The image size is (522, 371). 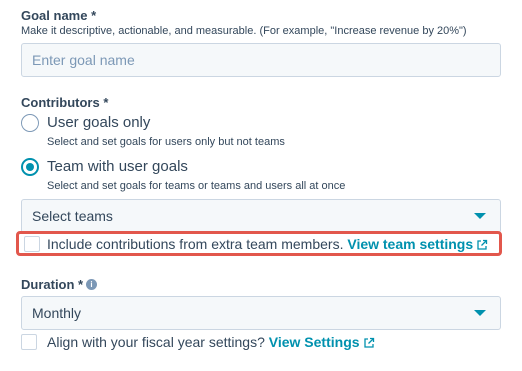 I want to click on view-settings-link: View Settings, so click(x=314, y=342).